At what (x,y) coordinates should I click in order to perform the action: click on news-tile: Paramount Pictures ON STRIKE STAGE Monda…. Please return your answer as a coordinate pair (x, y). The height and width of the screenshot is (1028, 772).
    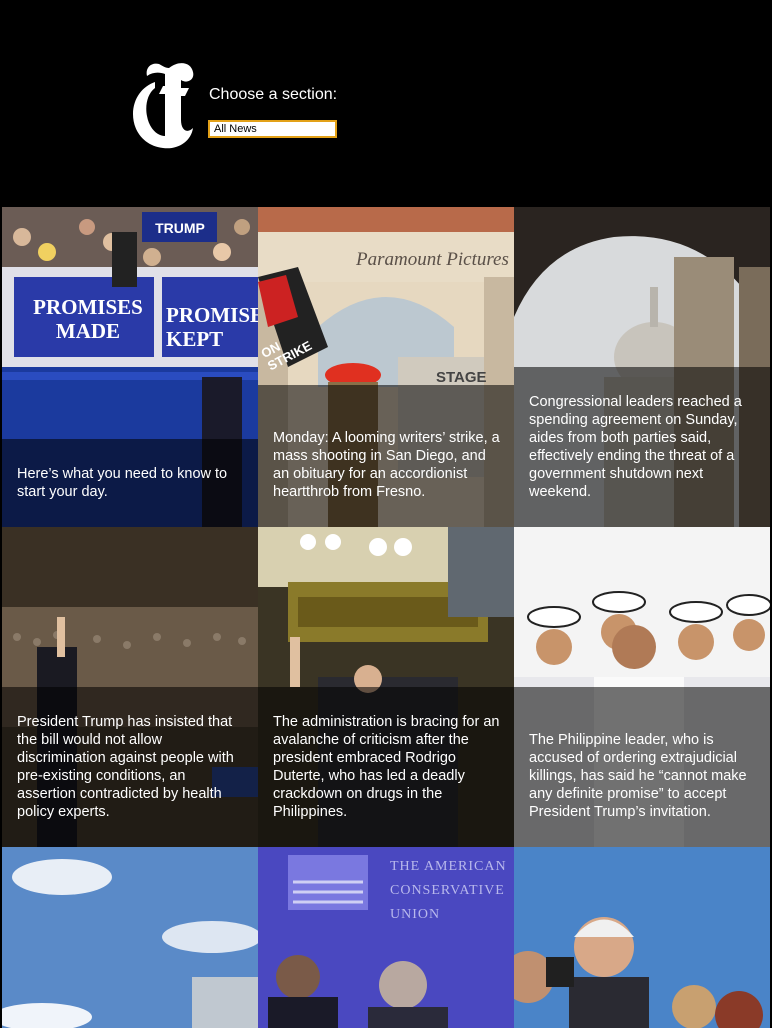
    Looking at the image, I should click on (386, 367).